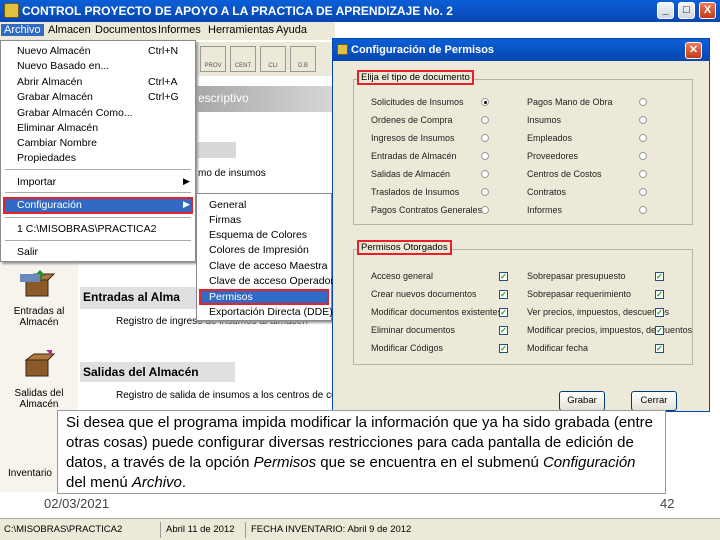 The height and width of the screenshot is (540, 720). I want to click on description-strip: escriptivo, so click(266, 99).